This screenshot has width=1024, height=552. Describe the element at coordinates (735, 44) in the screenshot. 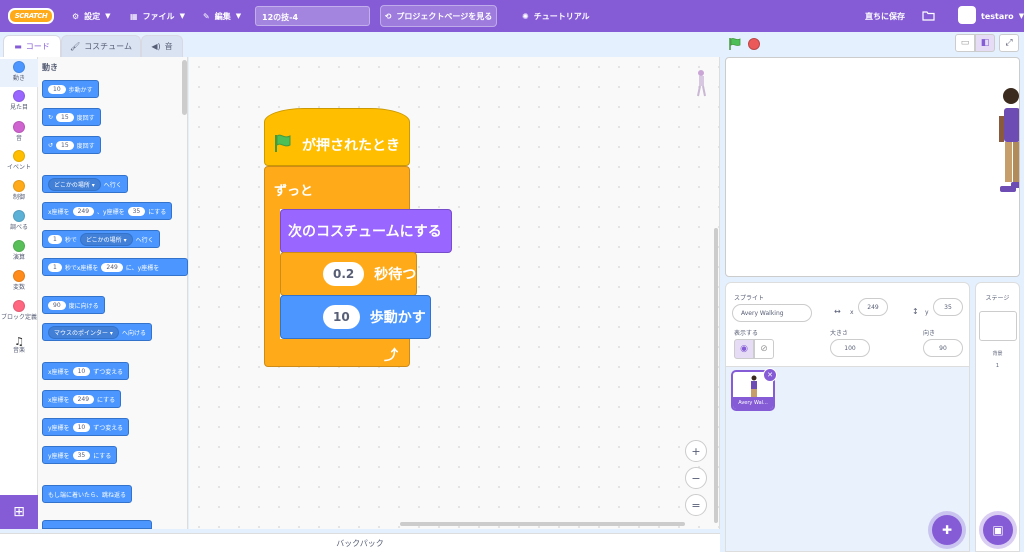

I see `green-flag-run-button` at that location.